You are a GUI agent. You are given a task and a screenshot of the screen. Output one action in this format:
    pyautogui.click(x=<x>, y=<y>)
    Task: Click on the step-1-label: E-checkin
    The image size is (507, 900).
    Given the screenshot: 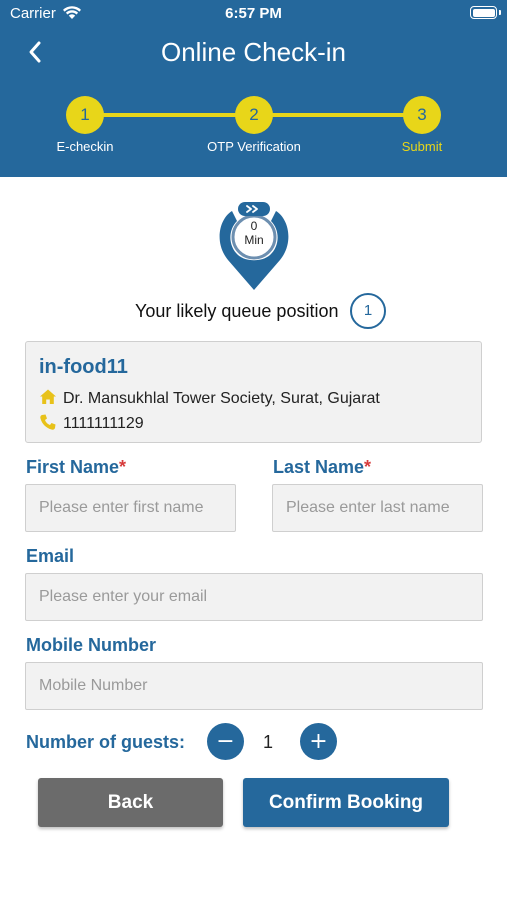 What is the action you would take?
    pyautogui.click(x=85, y=146)
    